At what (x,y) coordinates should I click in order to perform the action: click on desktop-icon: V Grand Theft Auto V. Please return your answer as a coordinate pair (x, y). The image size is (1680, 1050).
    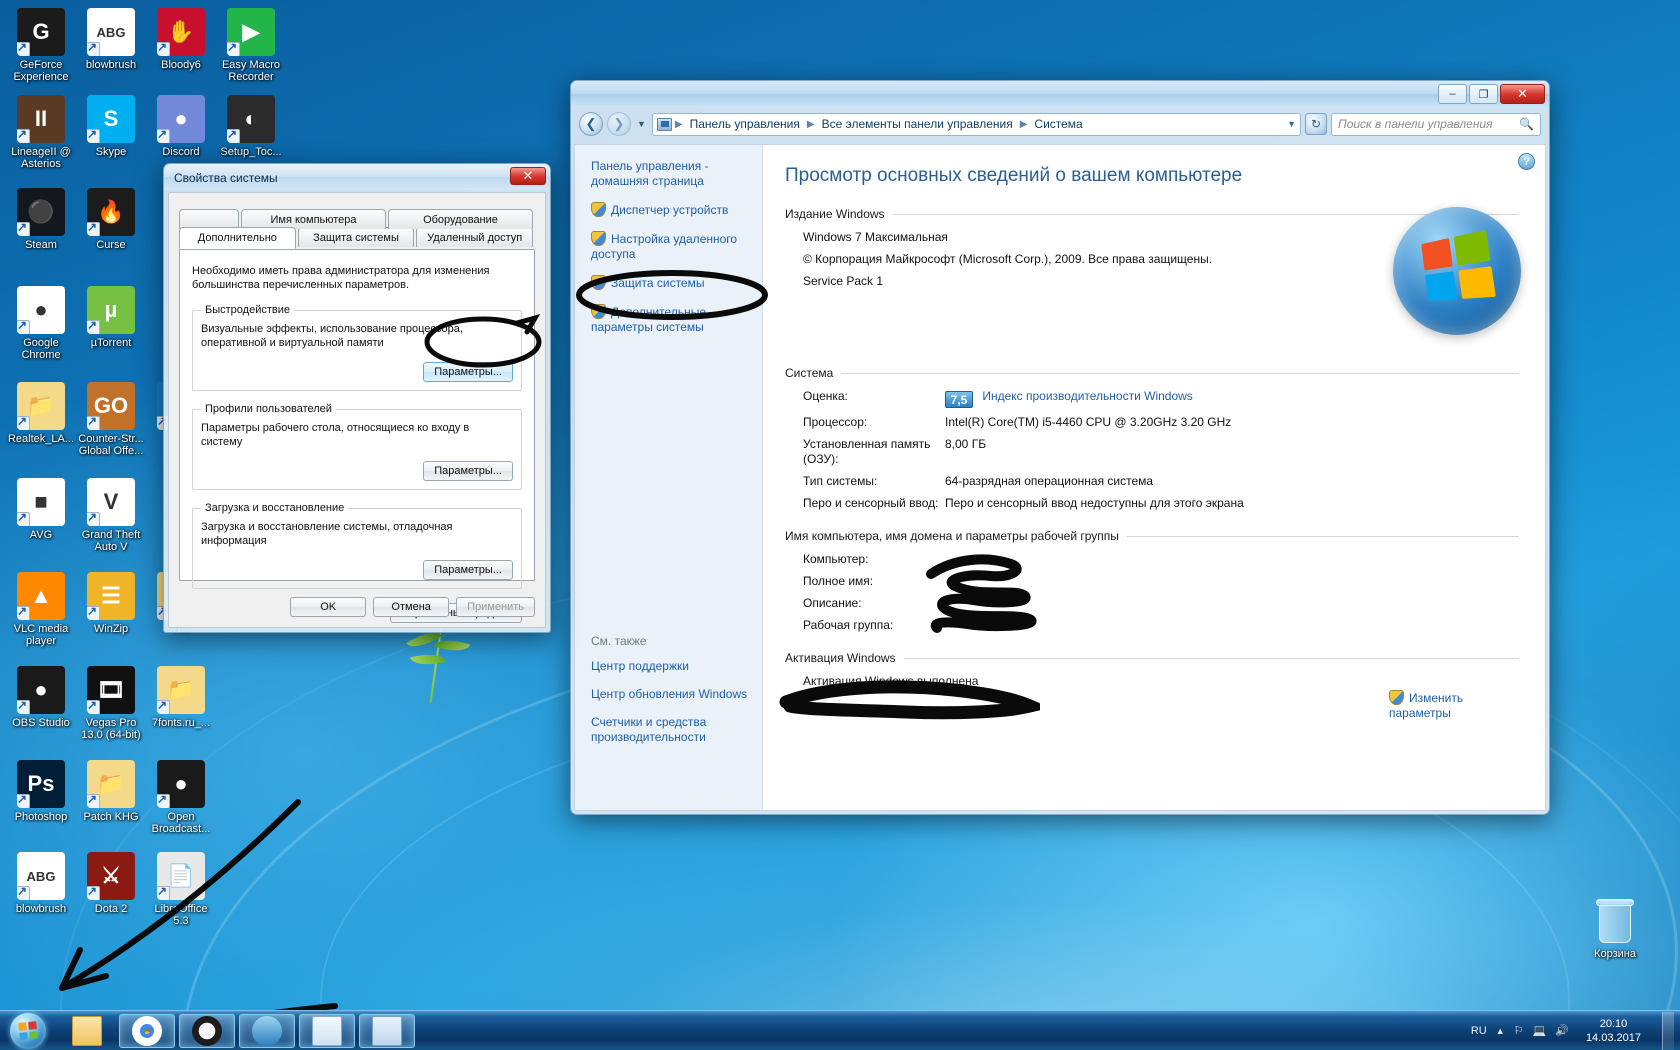
    Looking at the image, I should click on (111, 515).